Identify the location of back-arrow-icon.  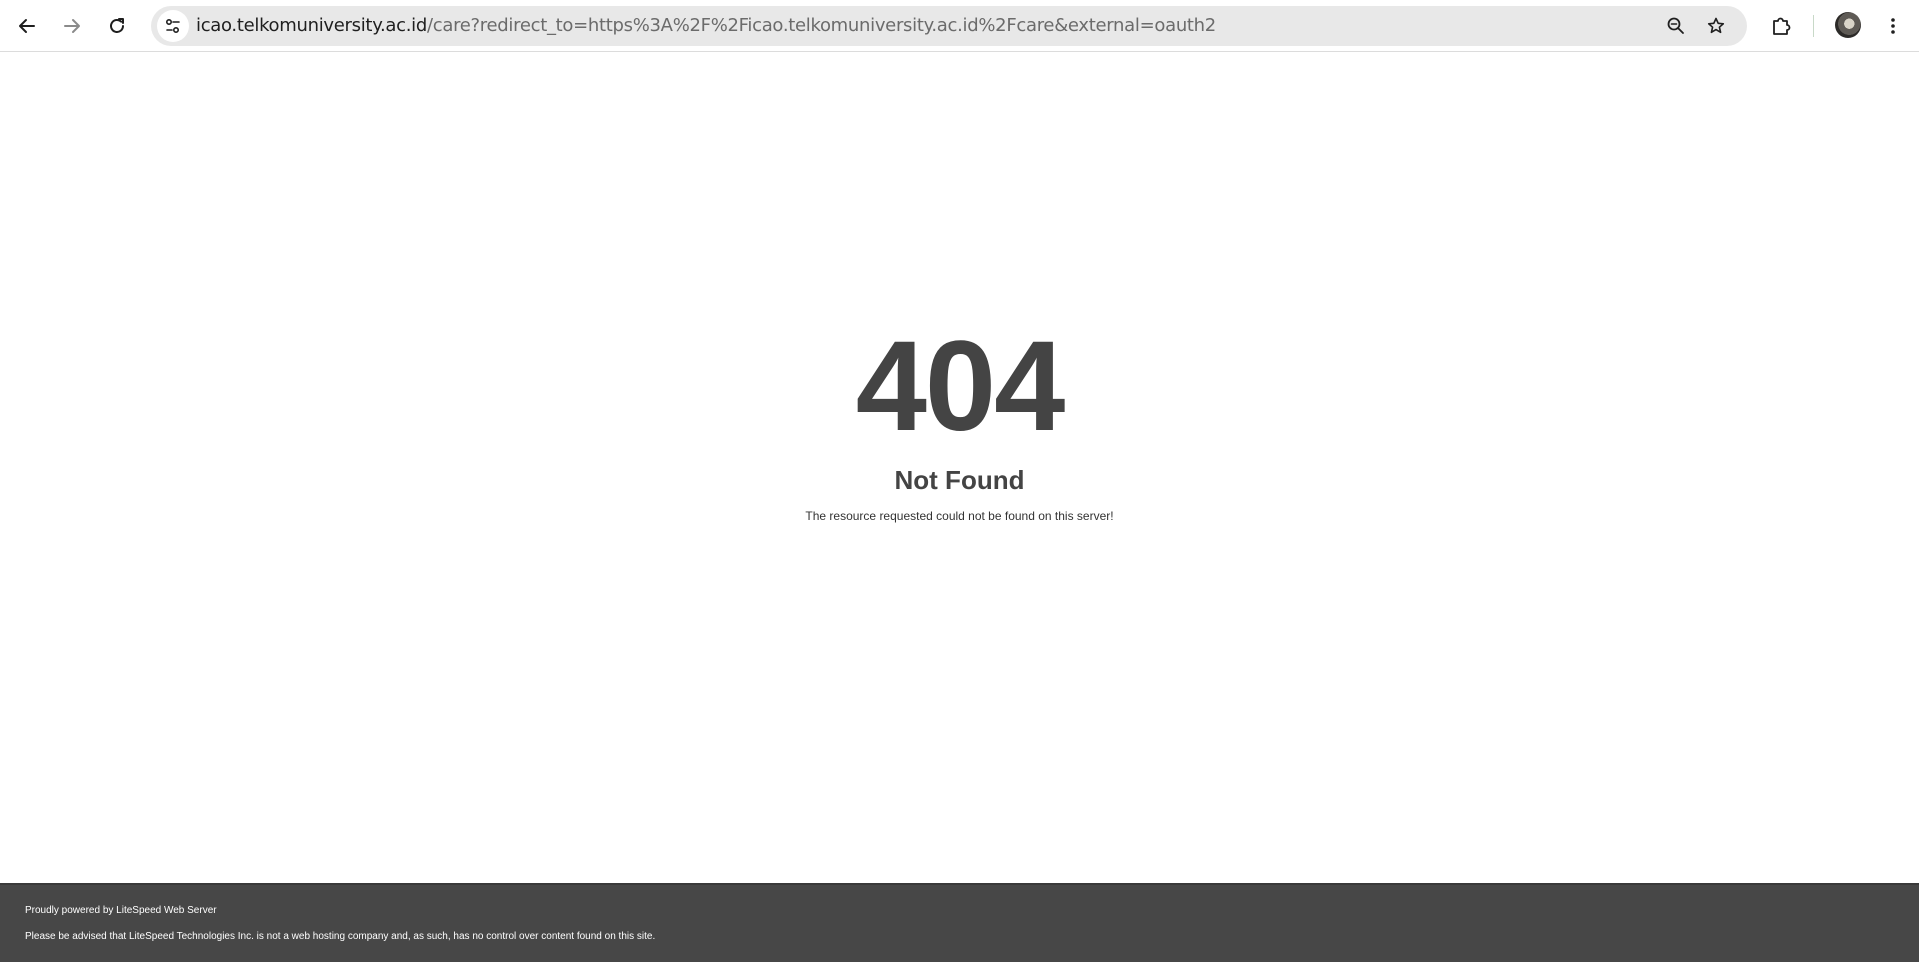
(27, 26).